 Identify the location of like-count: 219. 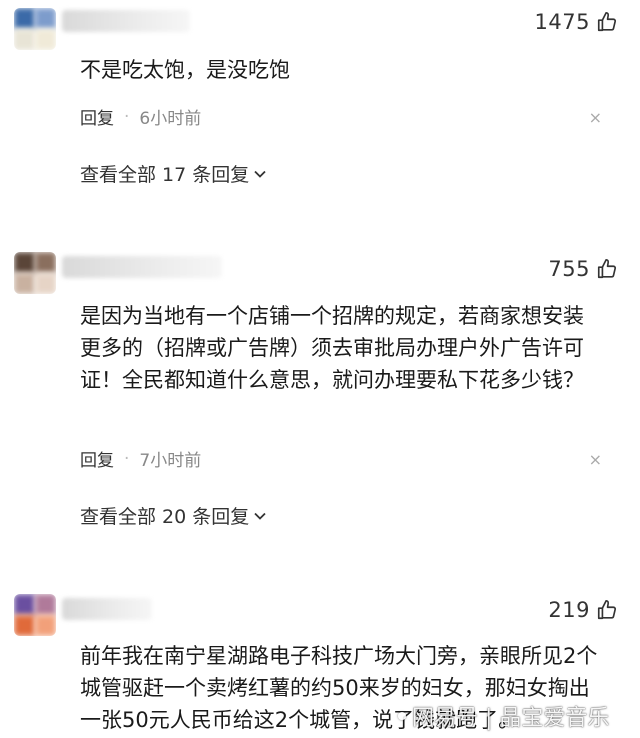
(569, 610).